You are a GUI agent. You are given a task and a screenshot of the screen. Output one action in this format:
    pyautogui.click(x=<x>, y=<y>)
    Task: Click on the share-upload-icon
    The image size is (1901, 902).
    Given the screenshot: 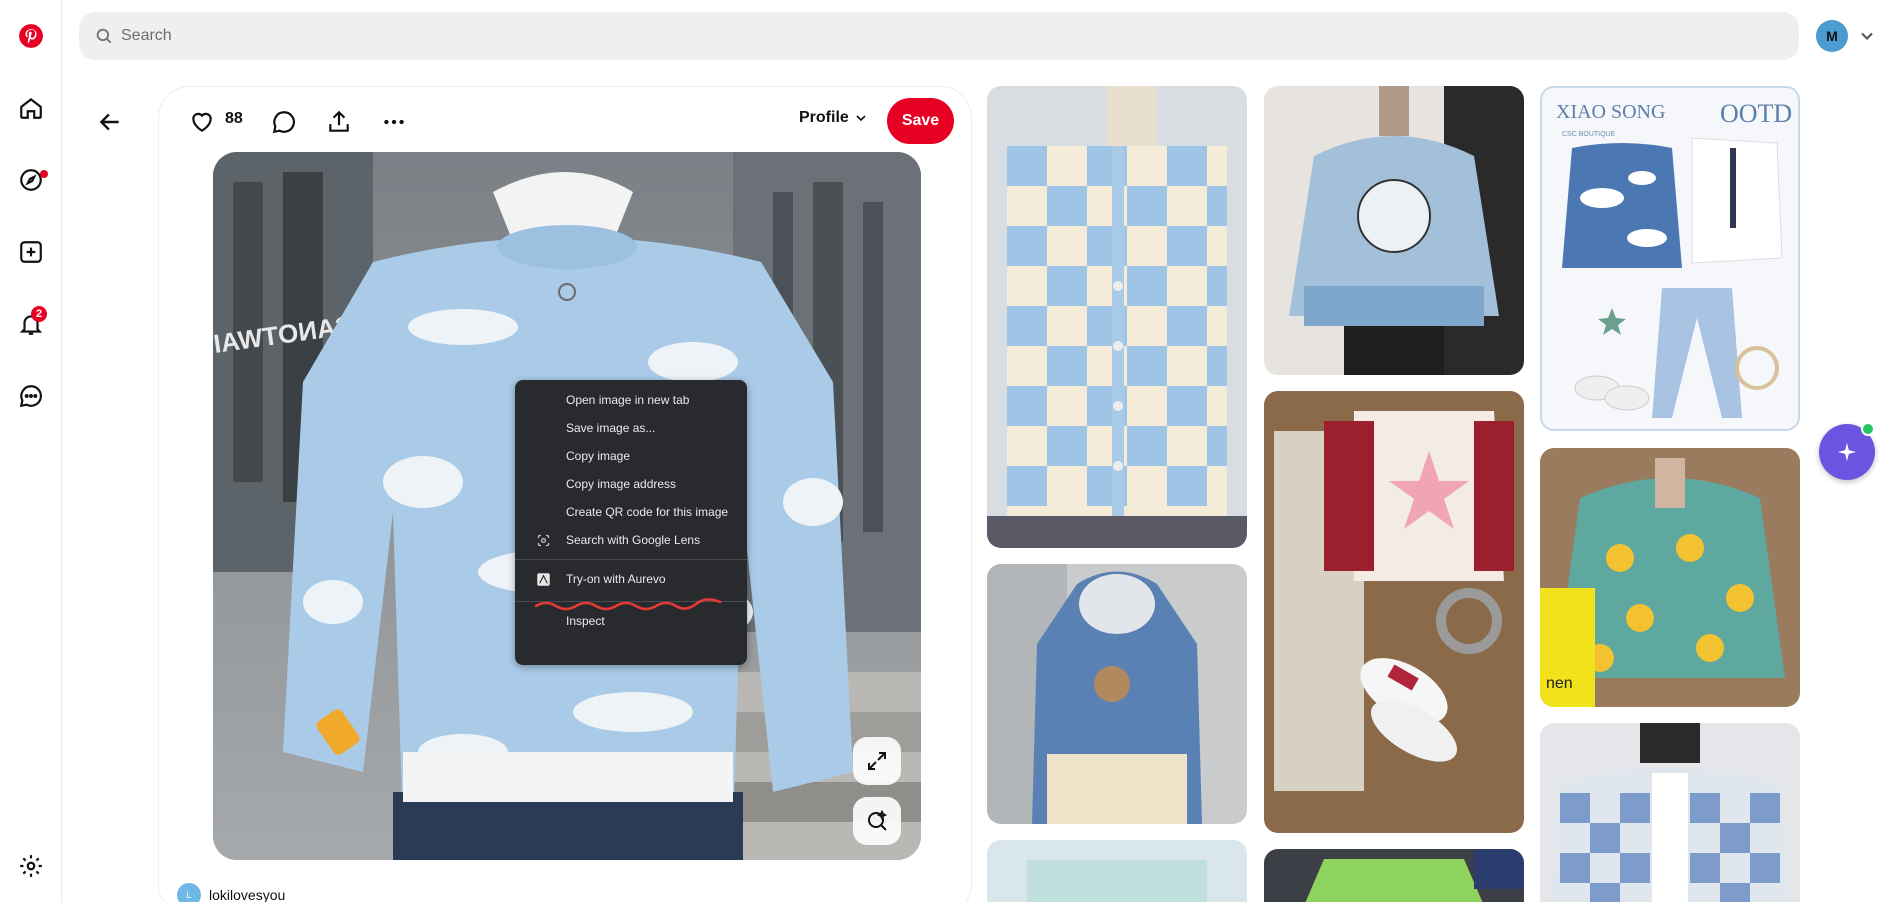 What is the action you would take?
    pyautogui.click(x=339, y=122)
    